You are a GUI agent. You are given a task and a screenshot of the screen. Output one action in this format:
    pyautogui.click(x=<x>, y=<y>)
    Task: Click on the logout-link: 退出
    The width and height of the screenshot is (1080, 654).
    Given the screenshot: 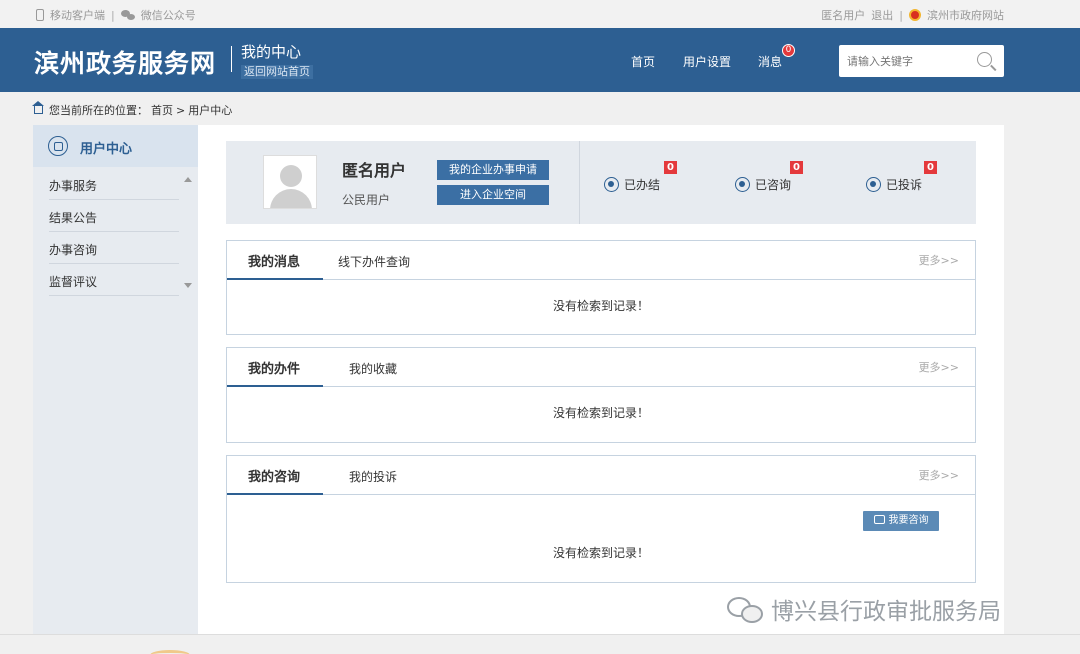 What is the action you would take?
    pyautogui.click(x=882, y=15)
    